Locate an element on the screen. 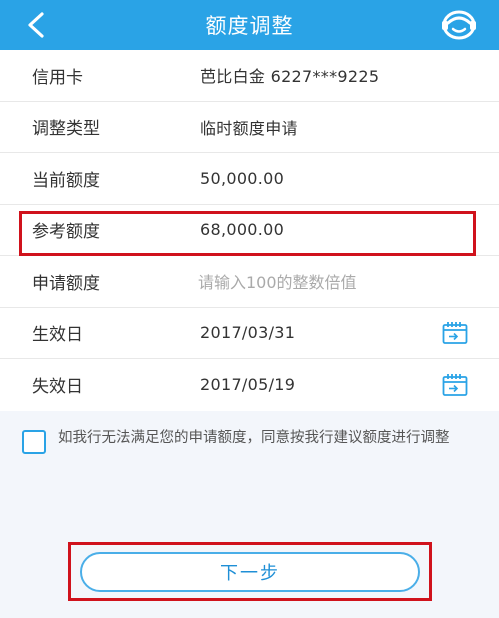 The image size is (499, 618). row-credit-card: 信用卡 芭比白金 6227***9225 is located at coordinates (249, 76).